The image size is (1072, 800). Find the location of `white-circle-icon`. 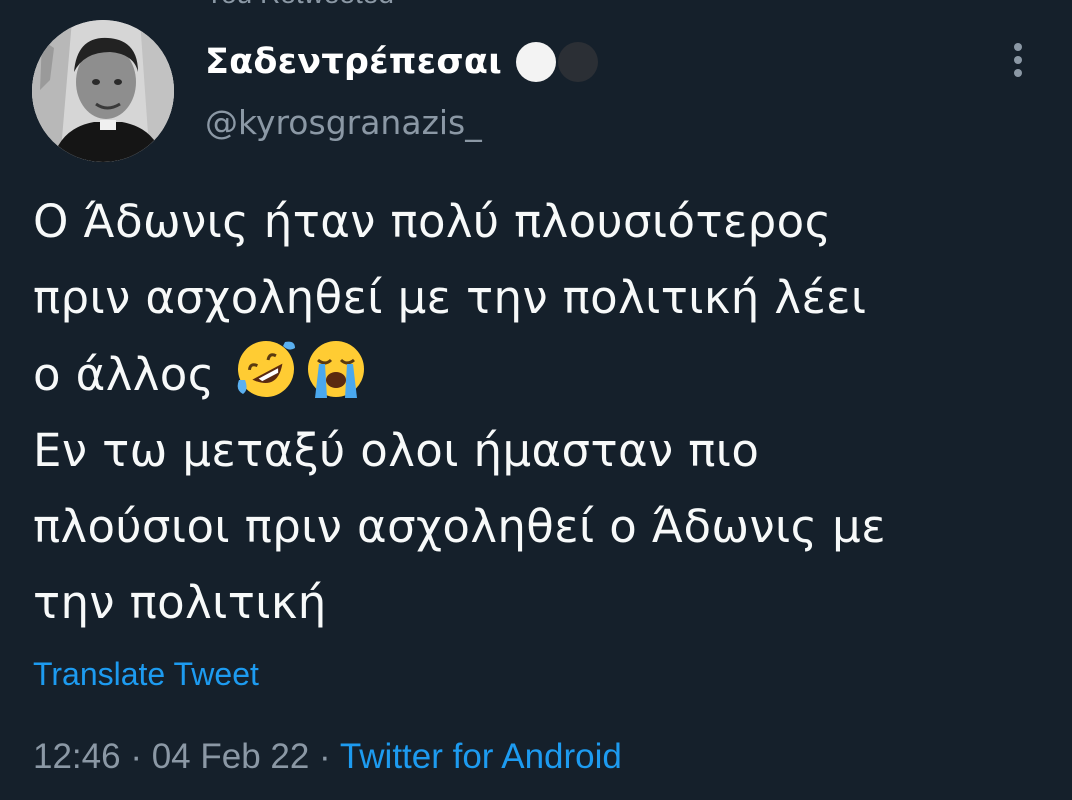

white-circle-icon is located at coordinates (535, 62).